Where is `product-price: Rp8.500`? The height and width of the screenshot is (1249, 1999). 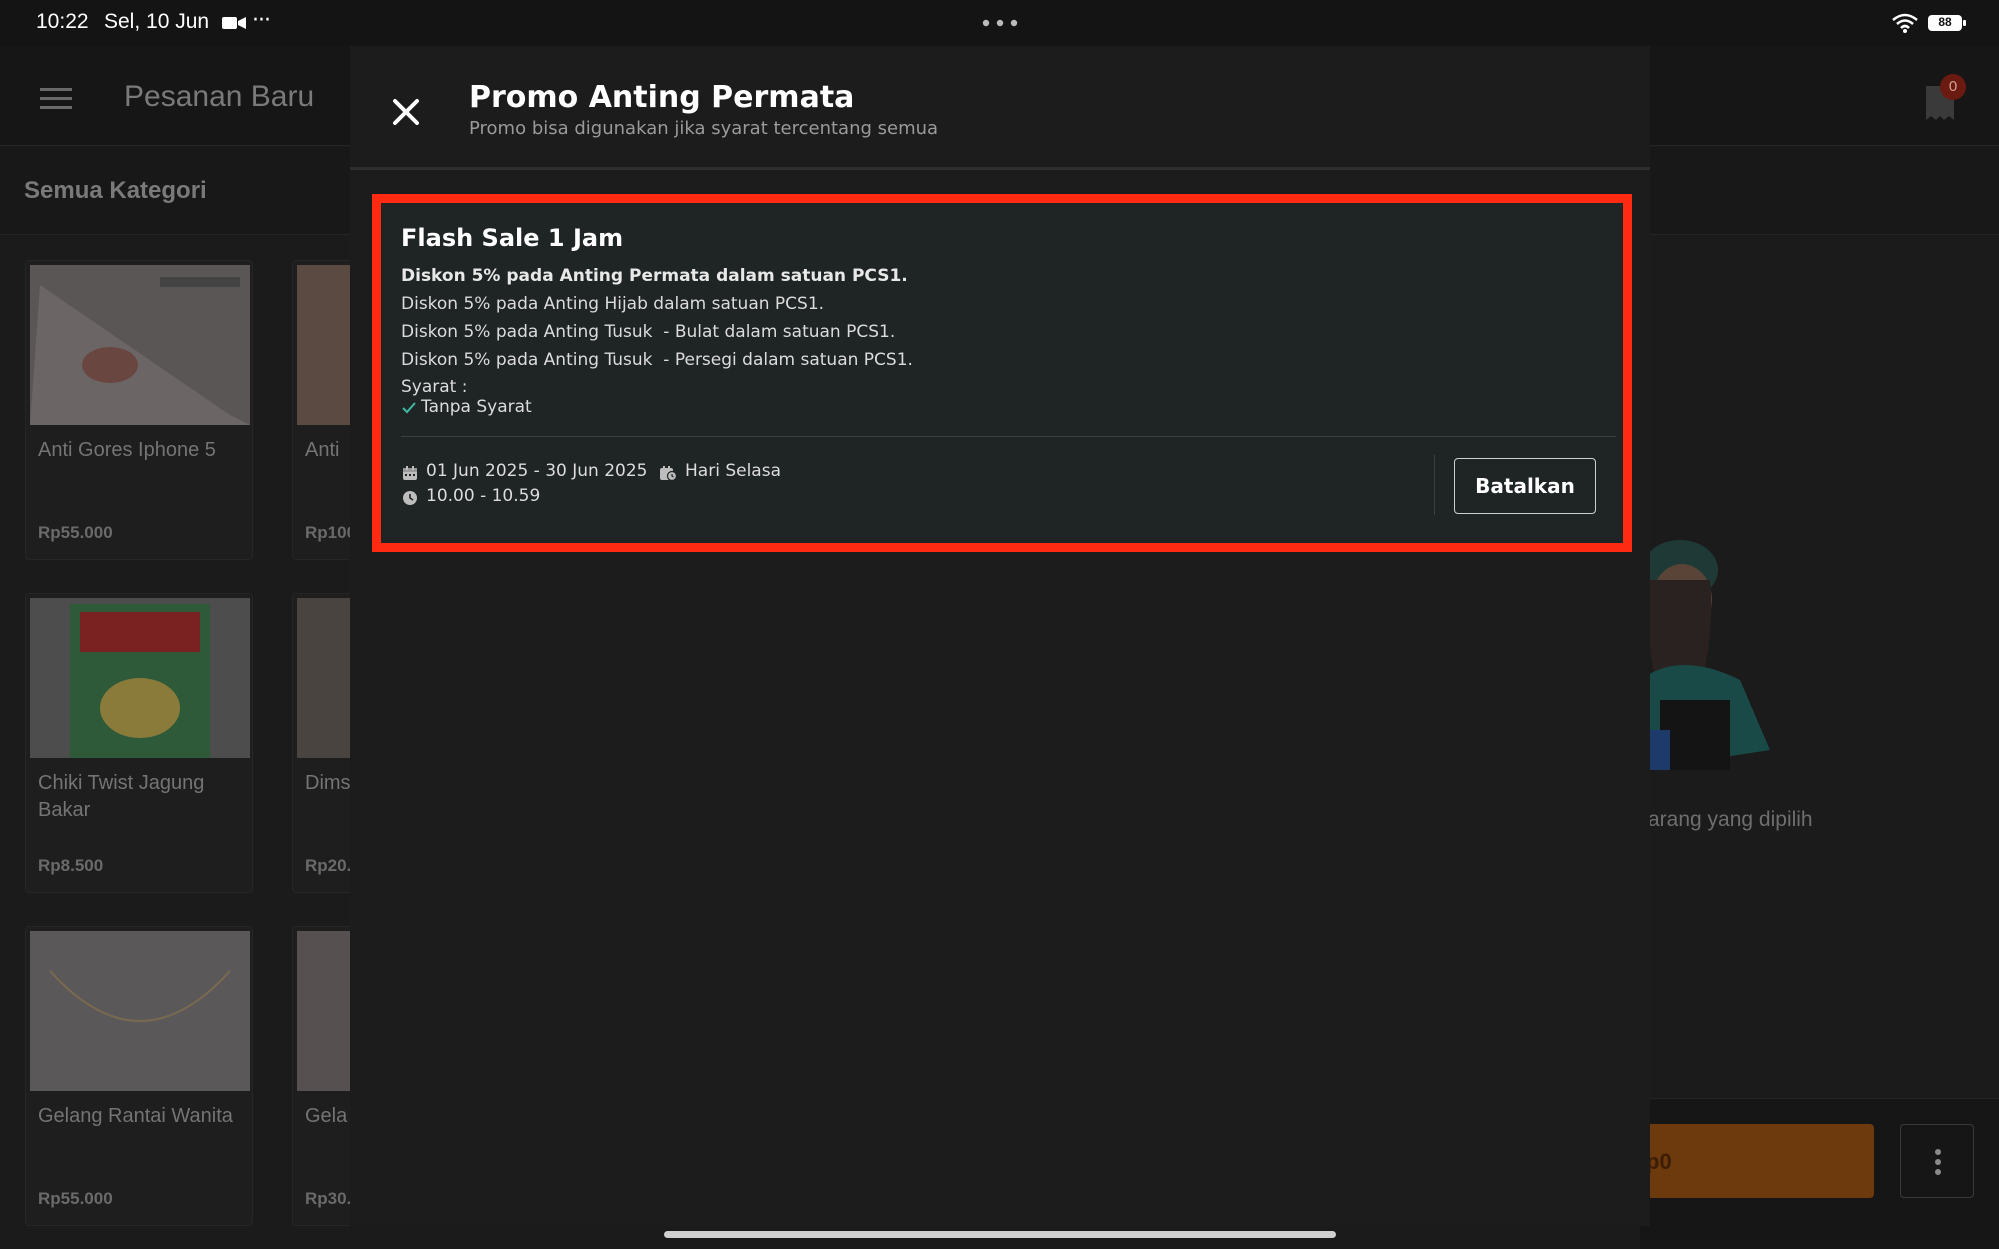 product-price: Rp8.500 is located at coordinates (71, 865).